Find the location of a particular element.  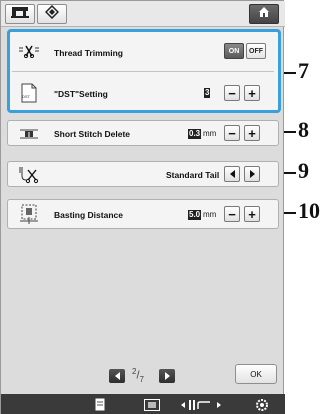

basting-distance-value: 5.0 is located at coordinates (195, 215).